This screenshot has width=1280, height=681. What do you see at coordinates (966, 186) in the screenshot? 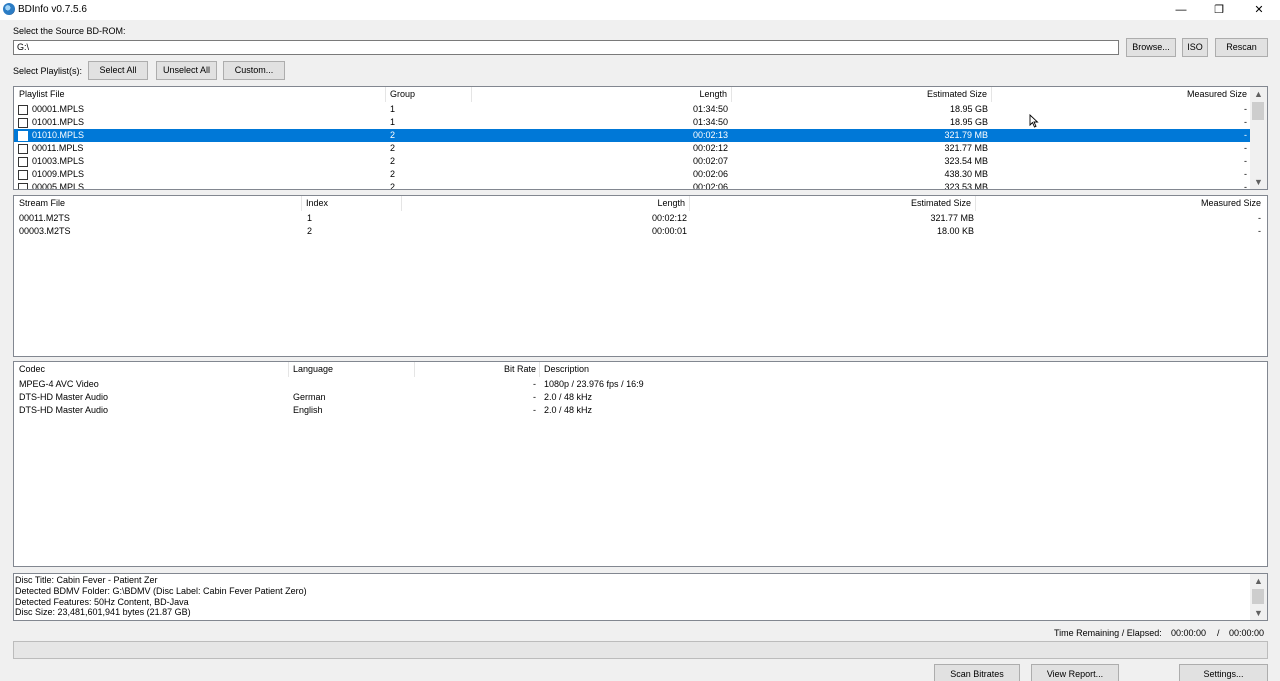
I see `playlist-estimated-size: 323.53 MB` at bounding box center [966, 186].